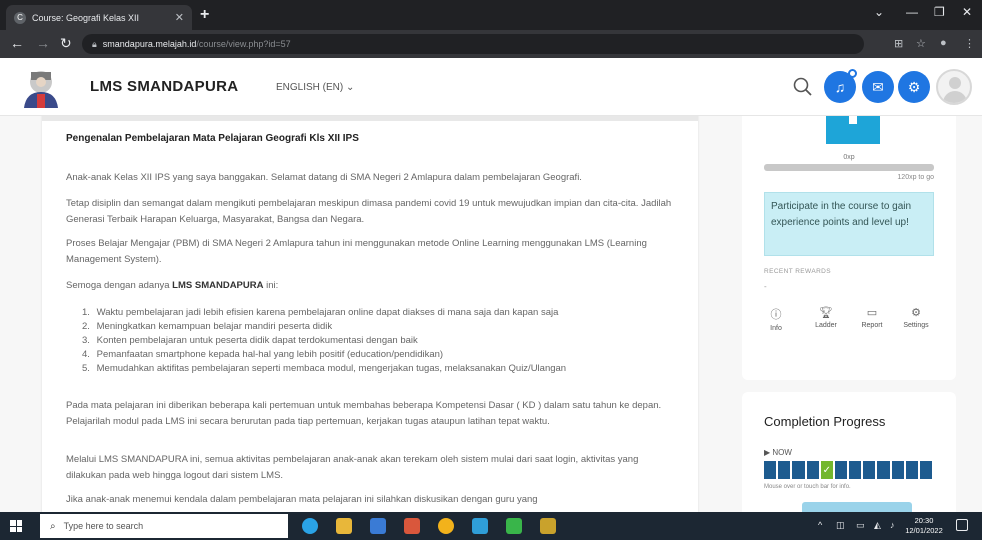 The image size is (982, 540). Describe the element at coordinates (955, 83) in the screenshot. I see `avatar-head` at that location.